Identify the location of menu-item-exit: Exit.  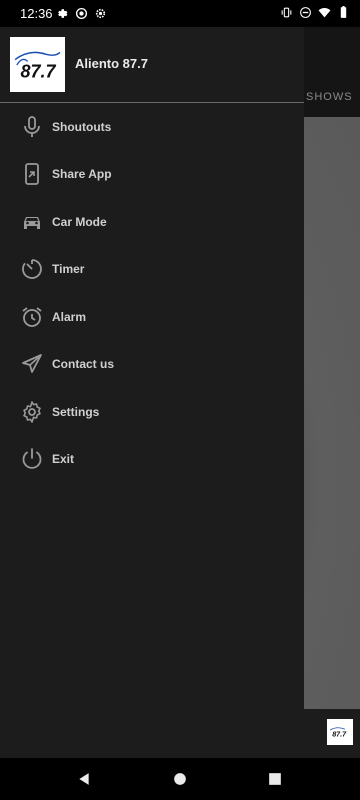
(152, 460).